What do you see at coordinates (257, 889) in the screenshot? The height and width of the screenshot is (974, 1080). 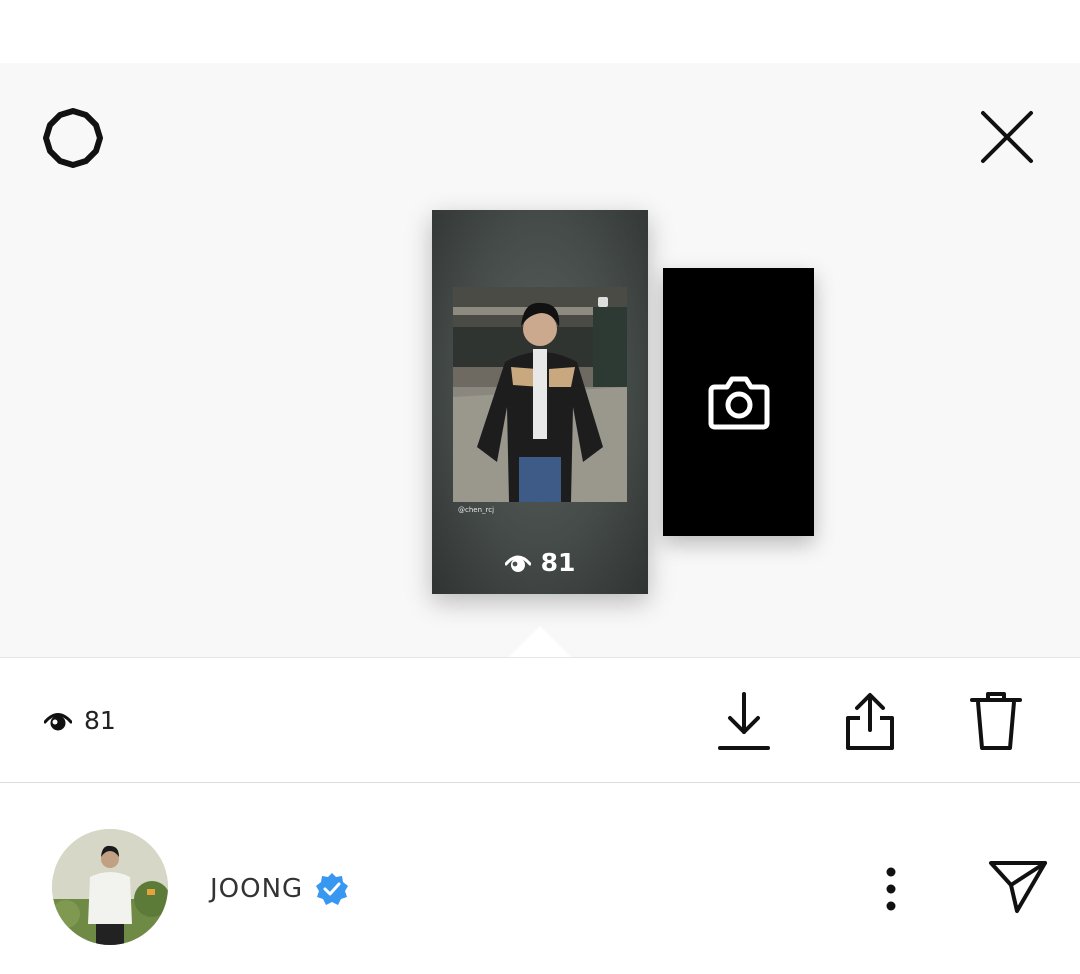 I see `username: JOONG` at bounding box center [257, 889].